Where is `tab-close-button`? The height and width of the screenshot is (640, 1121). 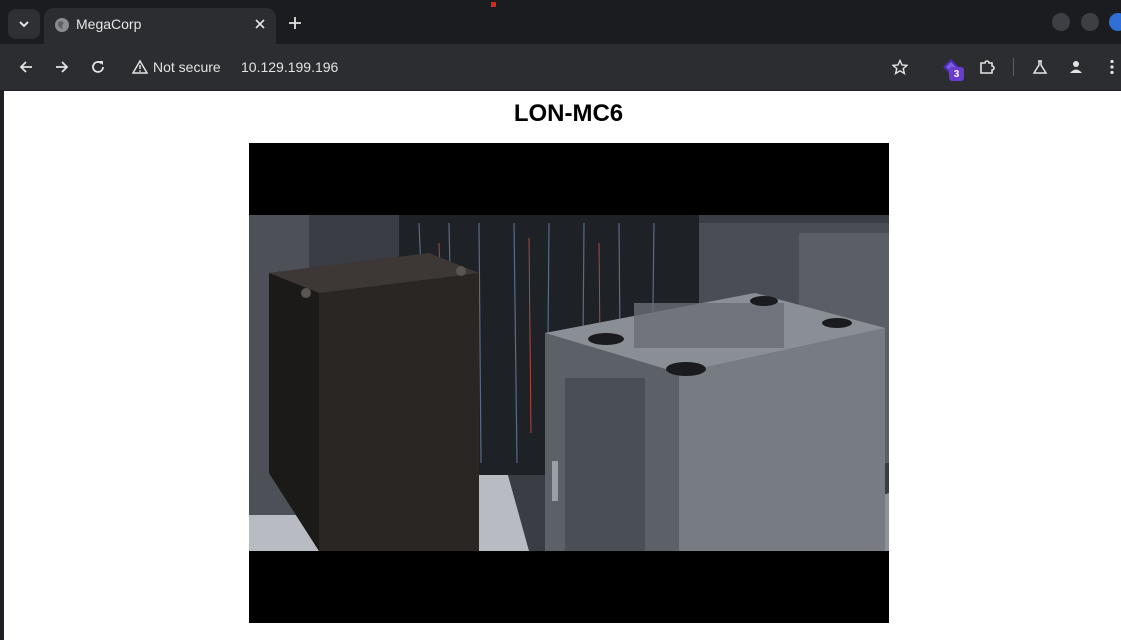 tab-close-button is located at coordinates (260, 24).